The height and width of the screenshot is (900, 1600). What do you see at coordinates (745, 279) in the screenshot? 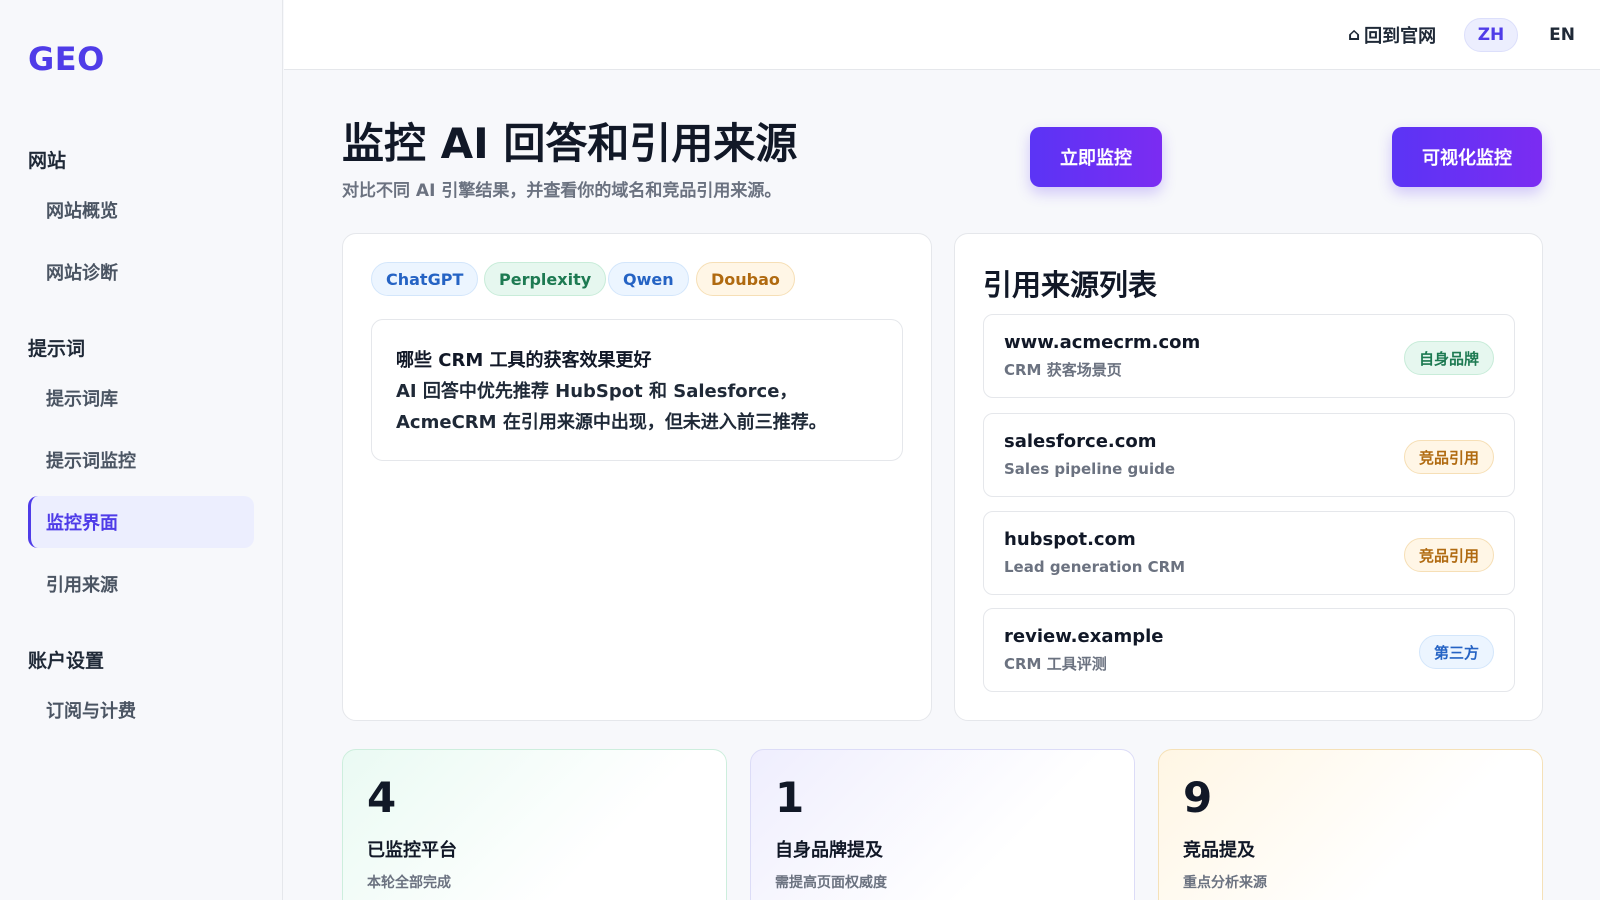
I see `engine-tab-doubao: Doubao` at bounding box center [745, 279].